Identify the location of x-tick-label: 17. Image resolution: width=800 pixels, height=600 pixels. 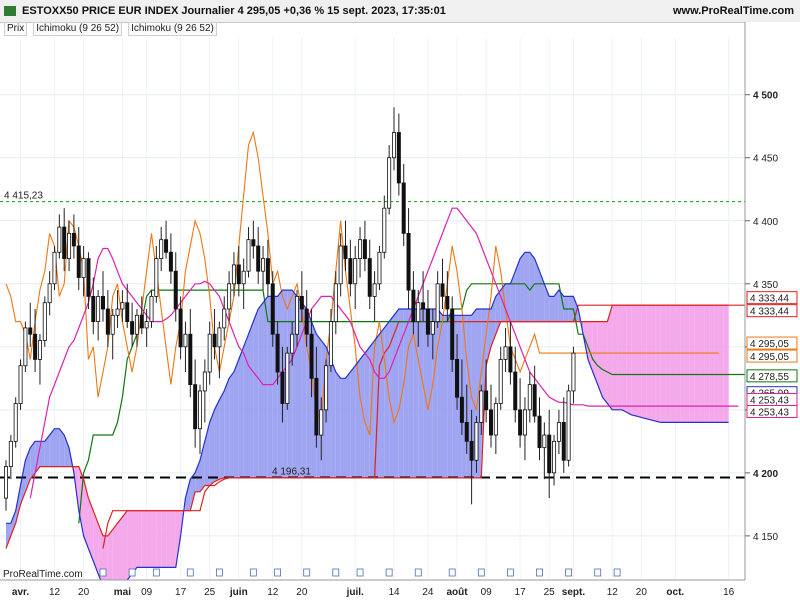
(181, 592).